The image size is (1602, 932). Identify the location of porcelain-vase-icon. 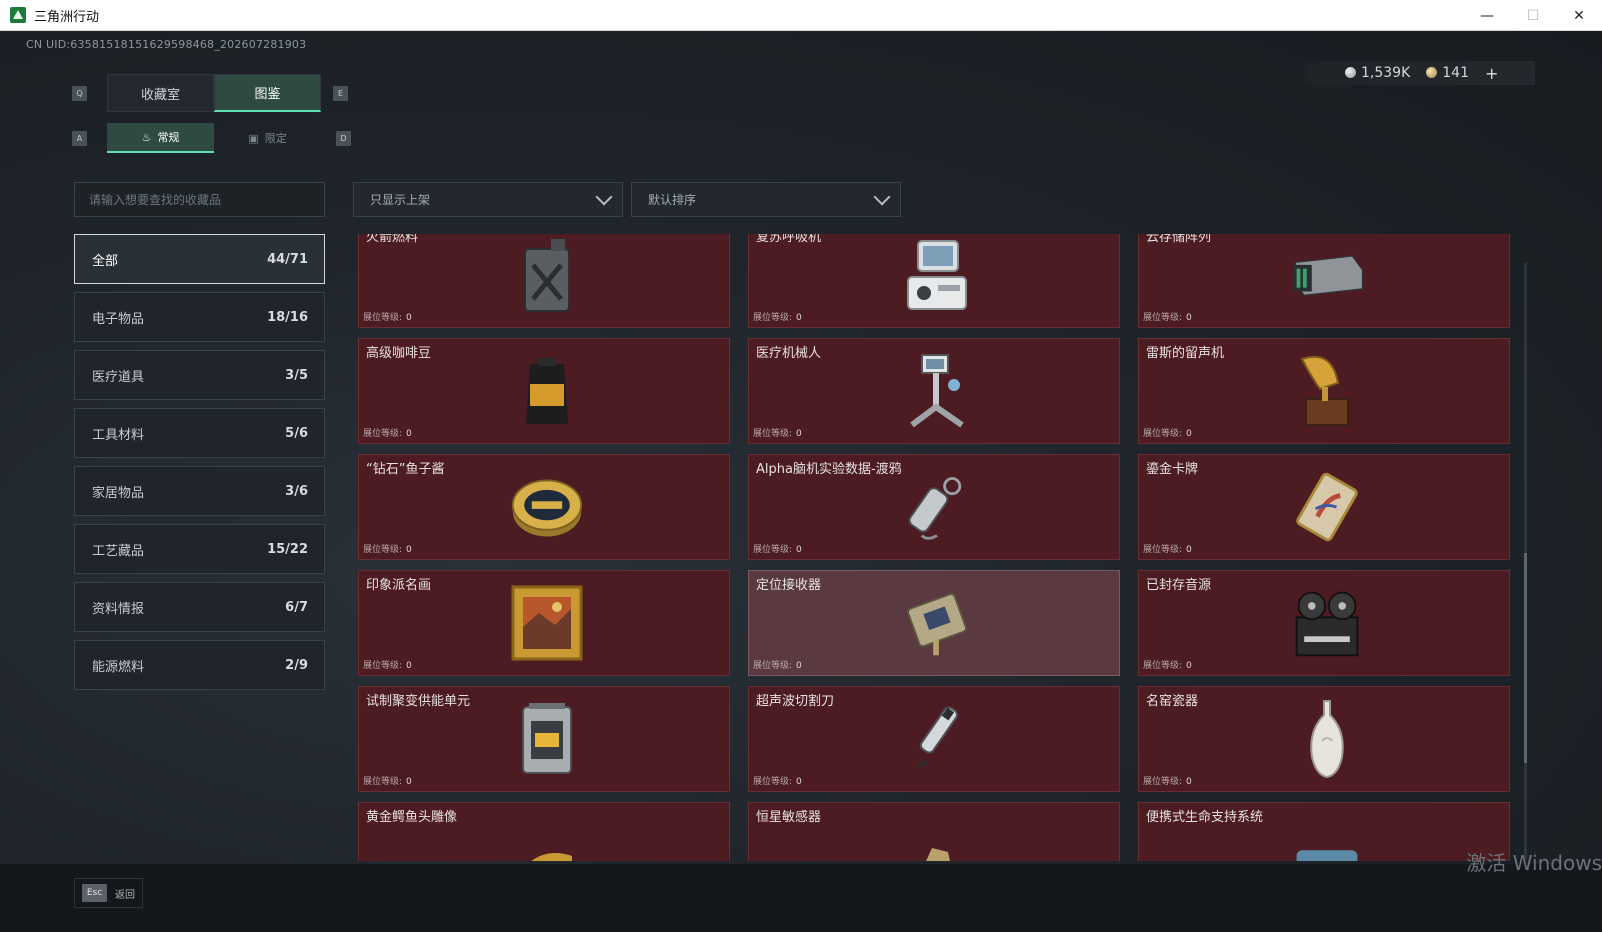
(1327, 739).